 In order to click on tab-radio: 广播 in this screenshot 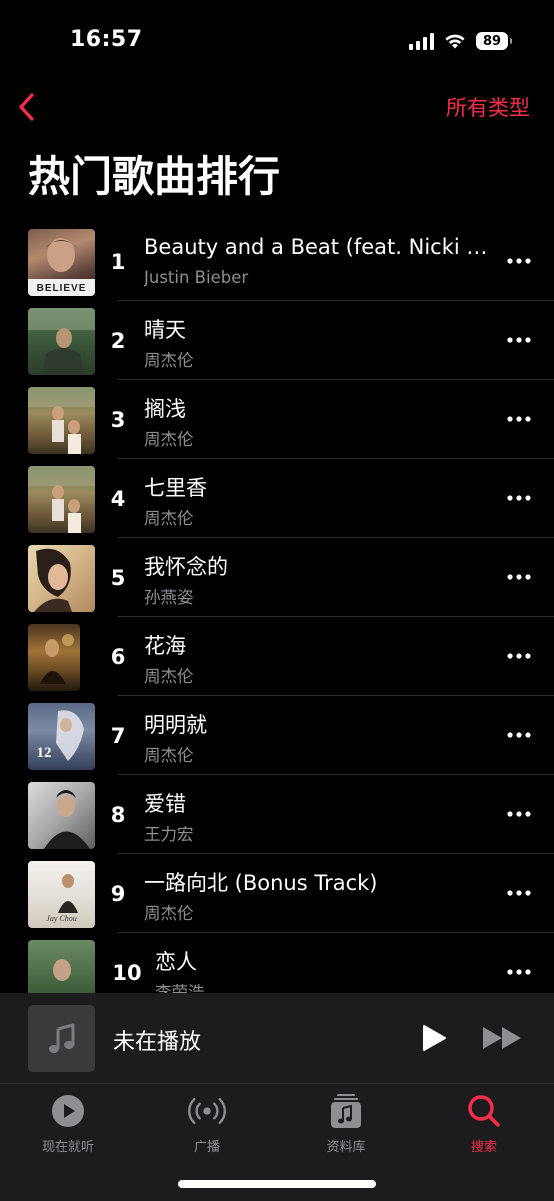, I will do `click(207, 1125)`.